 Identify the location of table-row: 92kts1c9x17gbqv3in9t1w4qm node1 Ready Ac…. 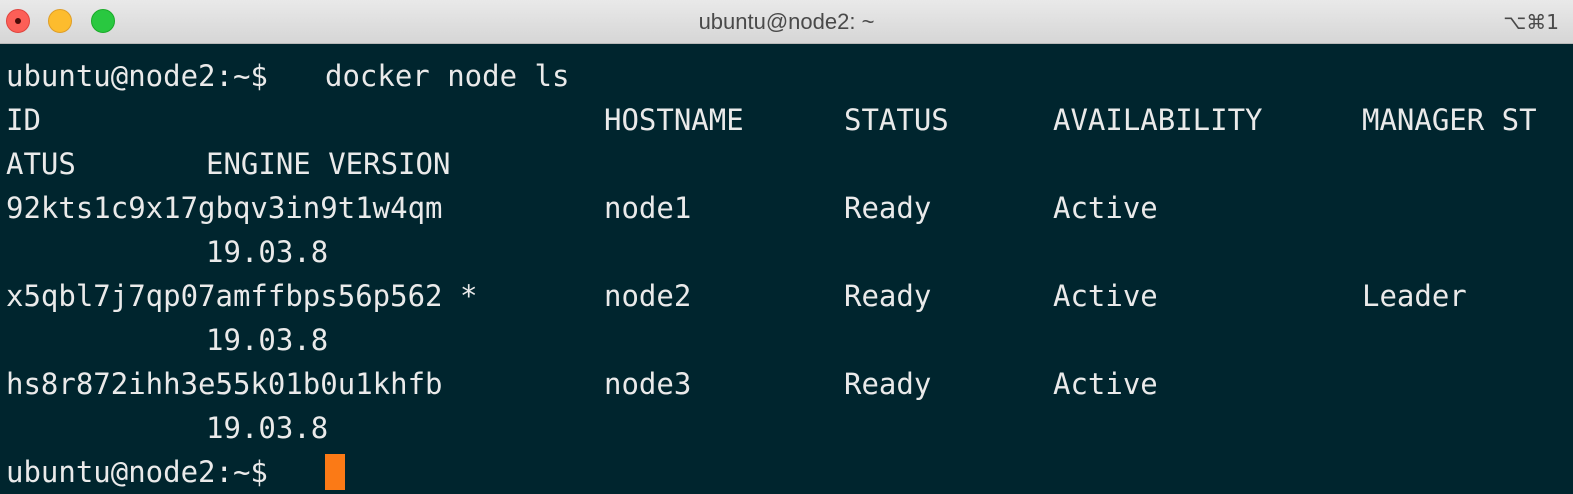
(789, 208).